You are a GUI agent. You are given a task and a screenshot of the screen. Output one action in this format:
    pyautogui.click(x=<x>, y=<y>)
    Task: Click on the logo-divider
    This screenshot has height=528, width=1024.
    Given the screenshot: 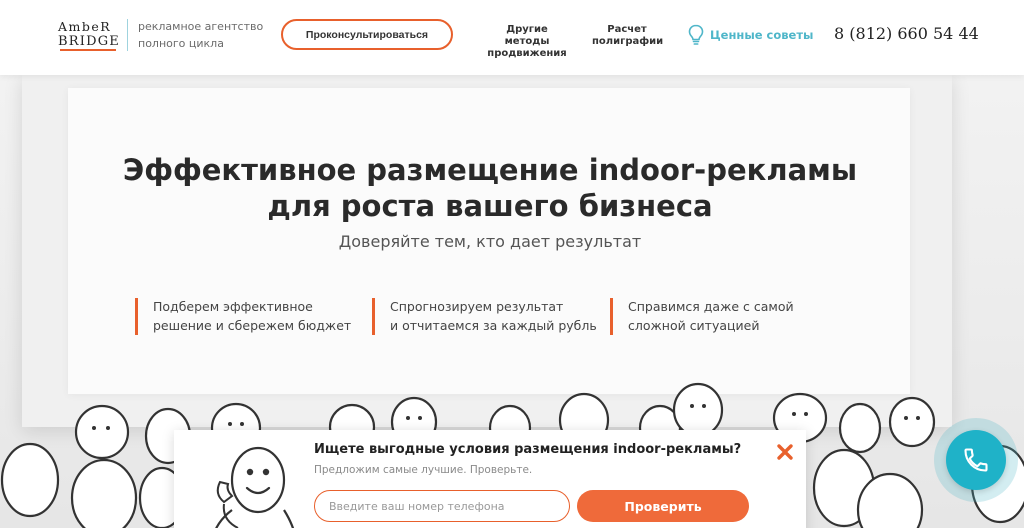 What is the action you would take?
    pyautogui.click(x=127, y=35)
    